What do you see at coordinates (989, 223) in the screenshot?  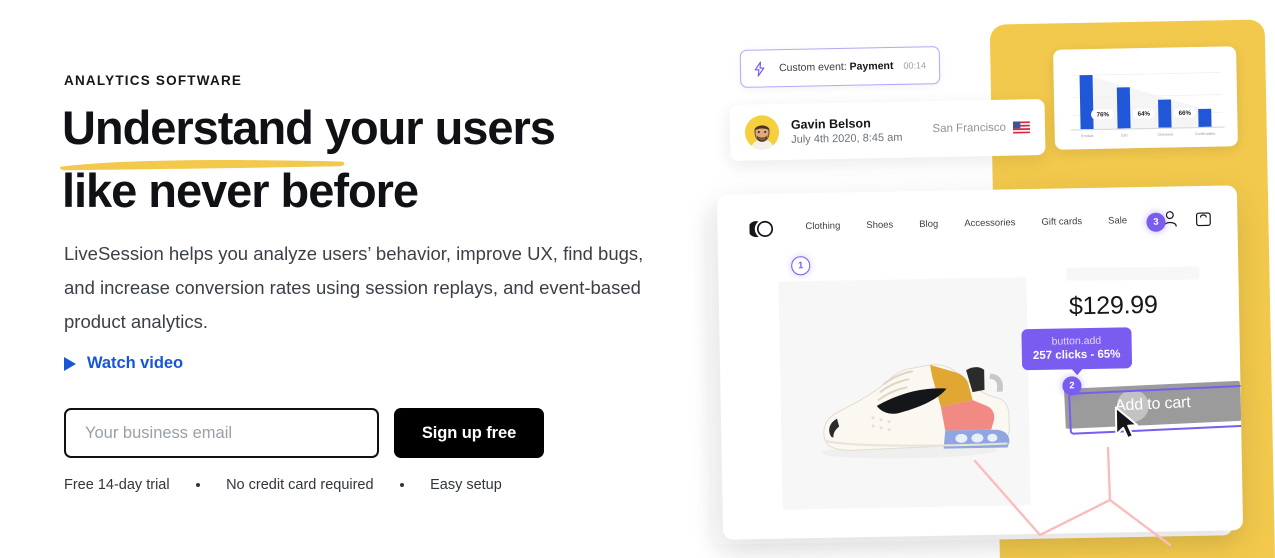 I see `nav-link-accessories: Accessories` at bounding box center [989, 223].